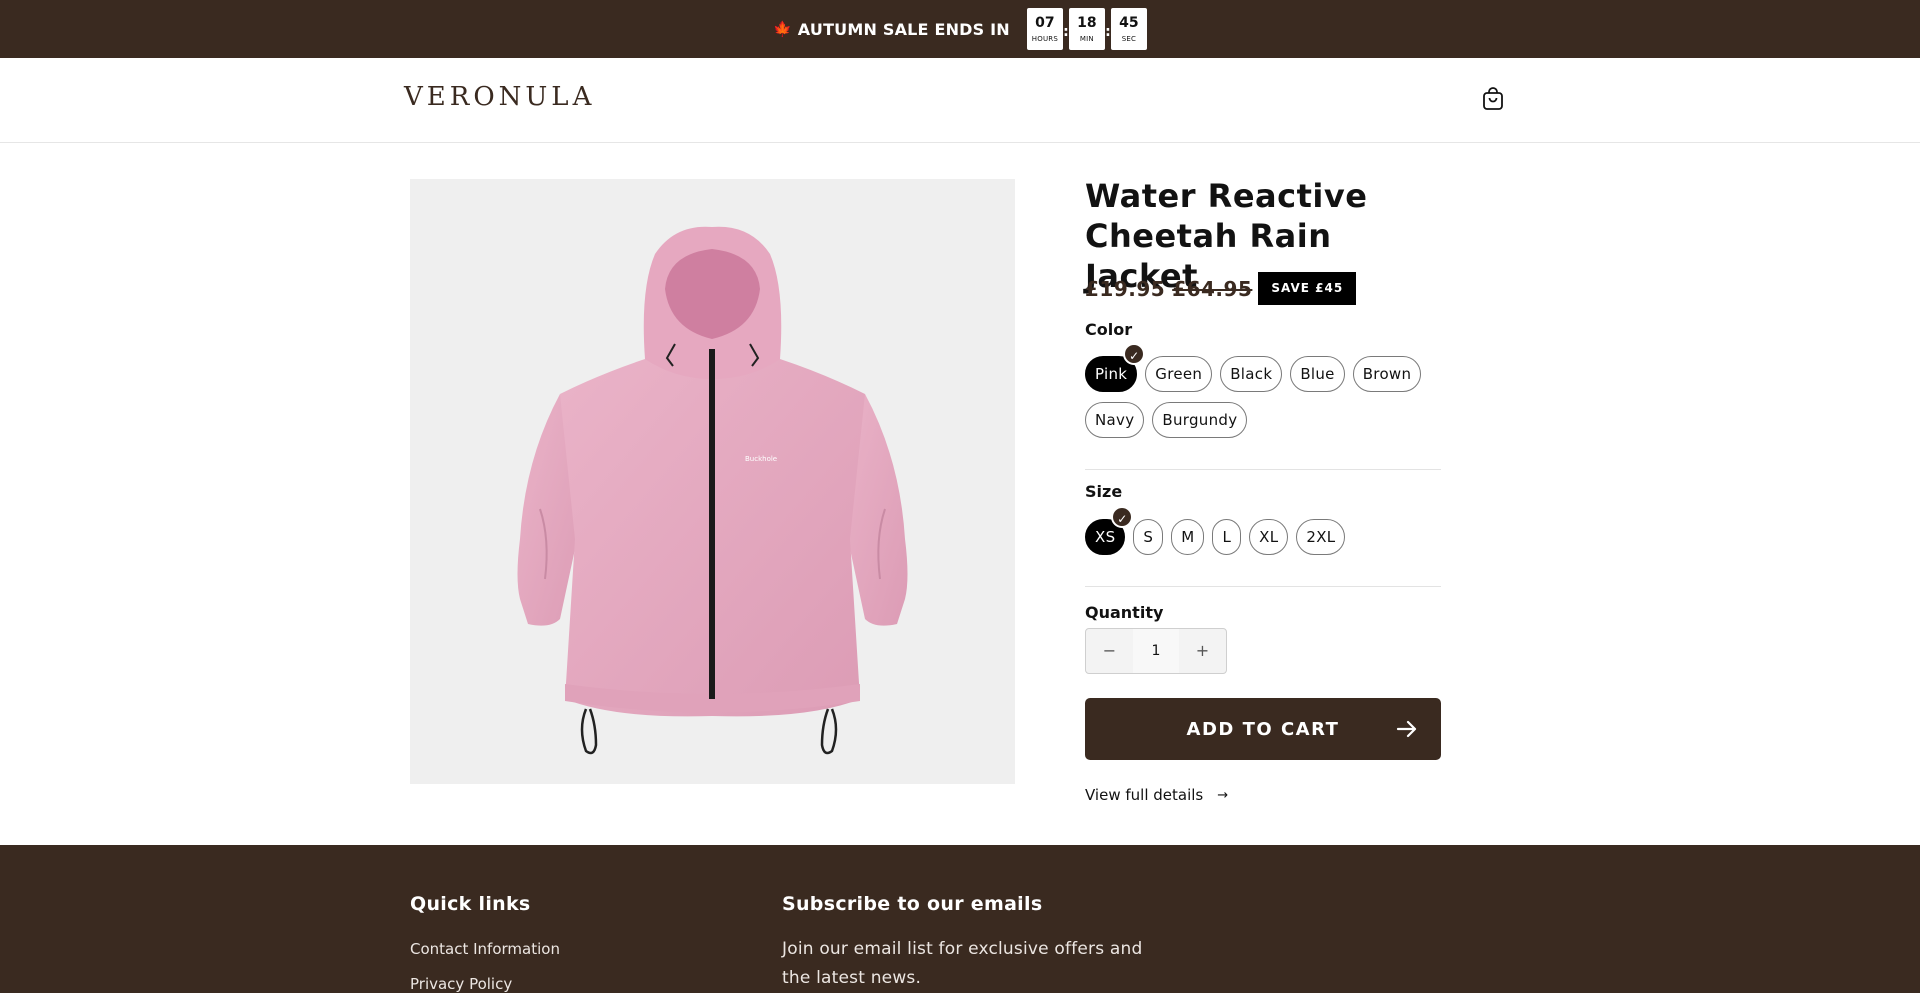 The width and height of the screenshot is (1920, 993). What do you see at coordinates (461, 984) in the screenshot?
I see `footer-link-privacy: Privacy Policy` at bounding box center [461, 984].